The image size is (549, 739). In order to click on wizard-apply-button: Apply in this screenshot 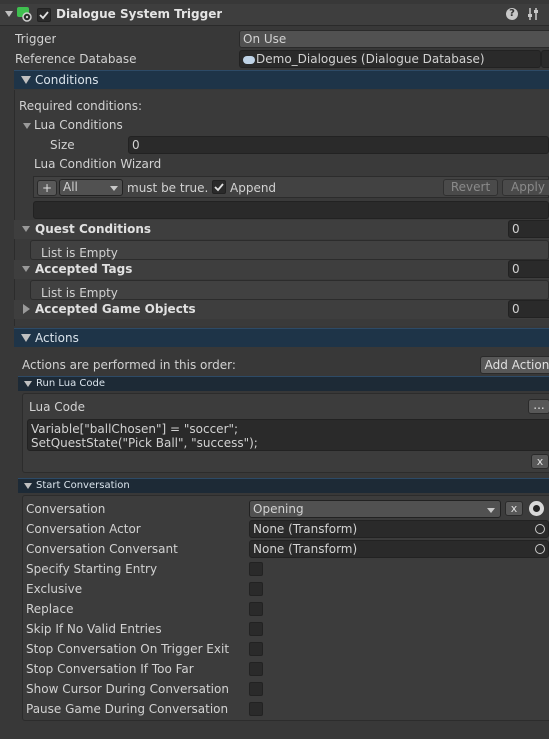, I will do `click(525, 187)`.